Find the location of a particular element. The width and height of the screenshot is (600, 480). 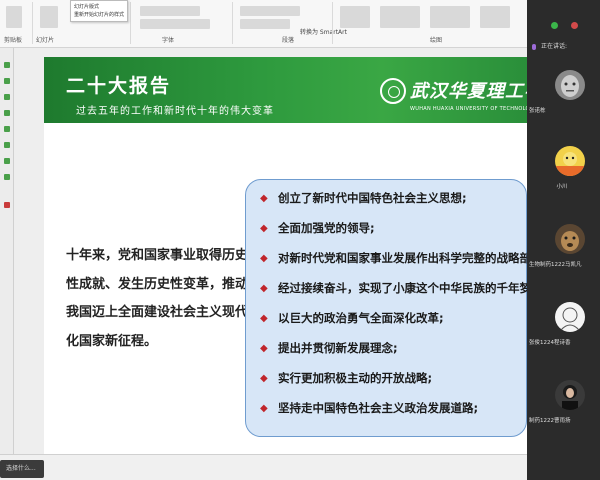

bullet-item: ◆ 以巨大的政治勇气全面深化改革; is located at coordinates (352, 318).